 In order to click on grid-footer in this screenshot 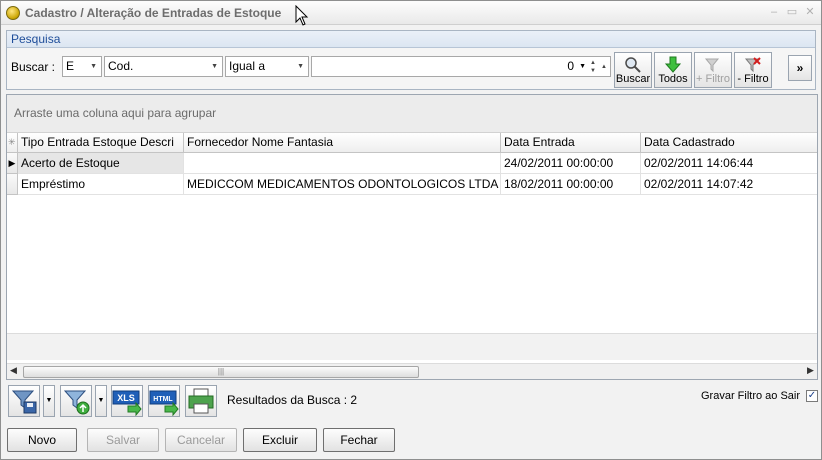, I will do `click(412, 346)`.